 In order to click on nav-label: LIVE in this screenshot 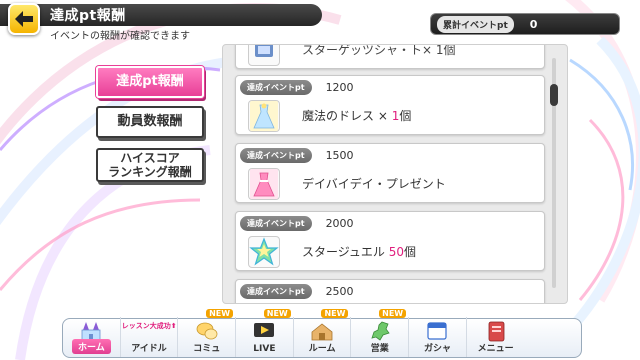, I will do `click(264, 349)`.